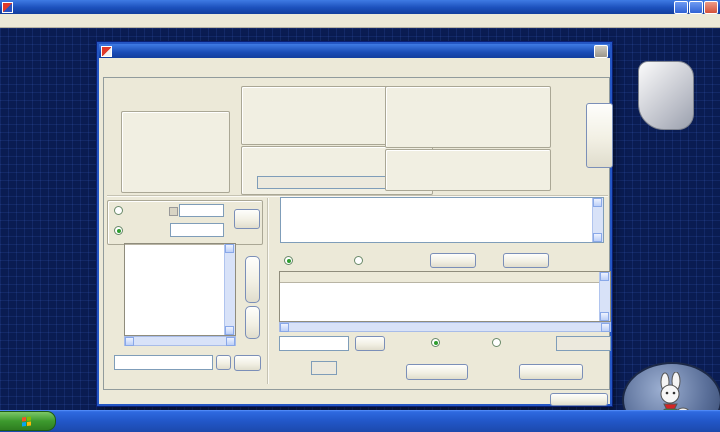 The height and width of the screenshot is (432, 720). Describe the element at coordinates (597, 220) in the screenshot. I see `content-vscrollbar` at that location.